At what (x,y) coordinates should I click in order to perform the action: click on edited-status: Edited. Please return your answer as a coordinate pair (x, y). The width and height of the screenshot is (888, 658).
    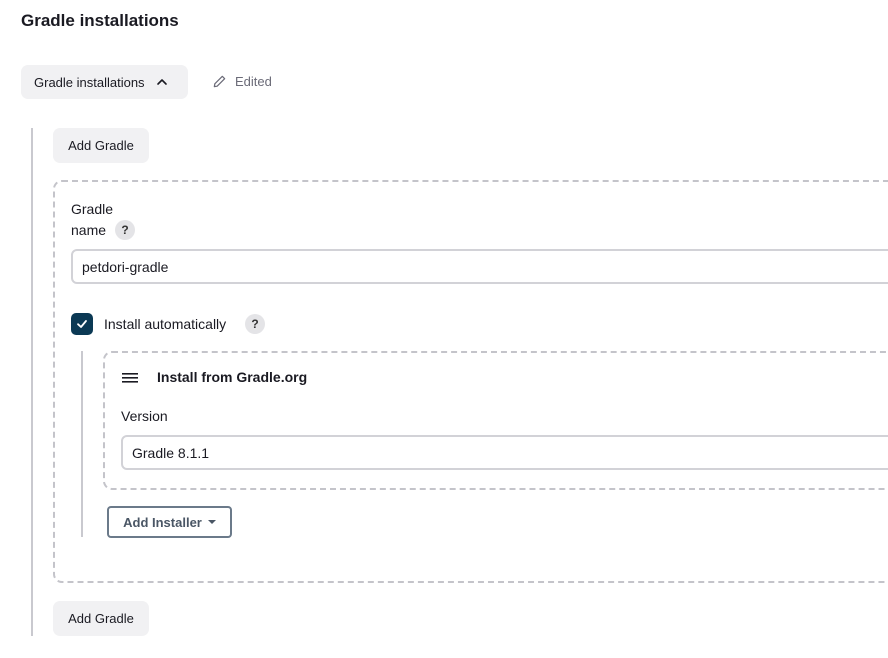
    Looking at the image, I should click on (242, 81).